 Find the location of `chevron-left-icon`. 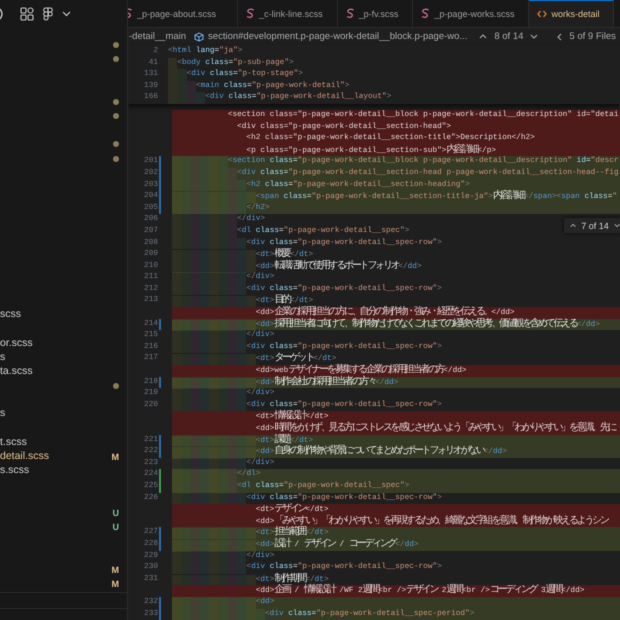

chevron-left-icon is located at coordinates (559, 36).